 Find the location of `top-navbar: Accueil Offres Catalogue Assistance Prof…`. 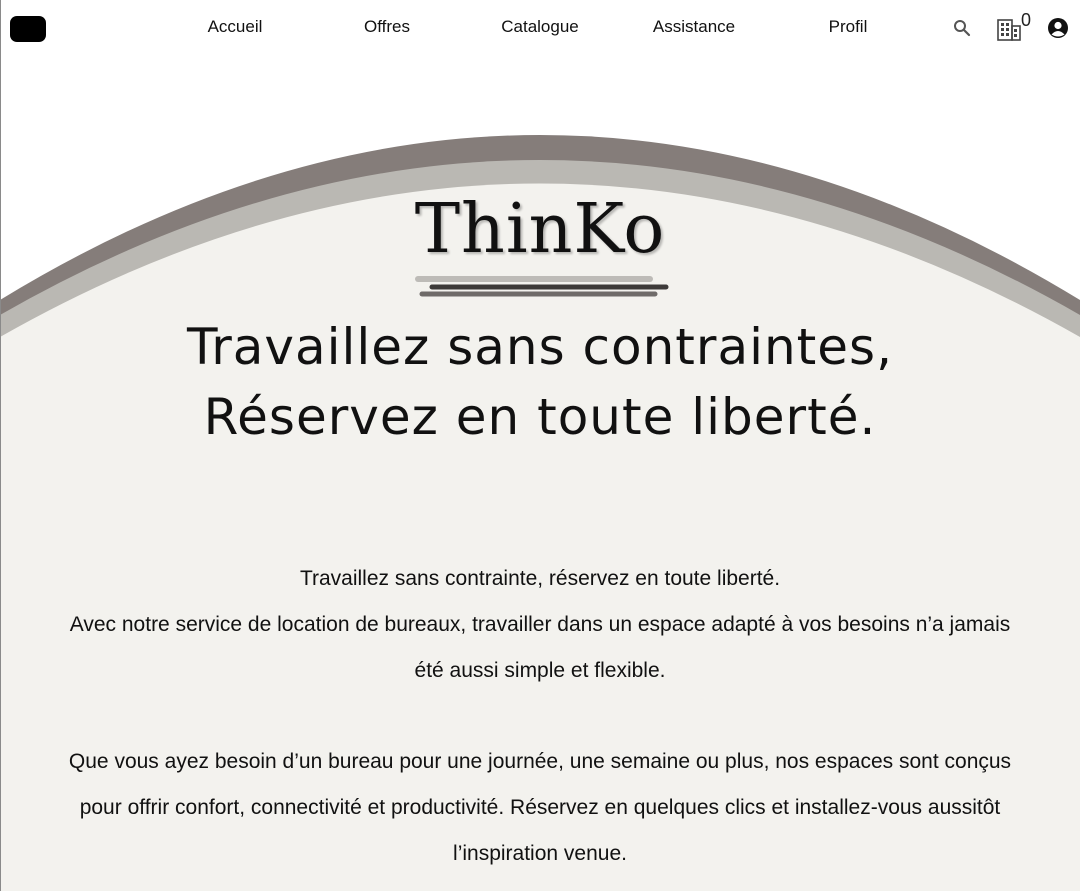

top-navbar: Accueil Offres Catalogue Assistance Prof… is located at coordinates (540, 29).